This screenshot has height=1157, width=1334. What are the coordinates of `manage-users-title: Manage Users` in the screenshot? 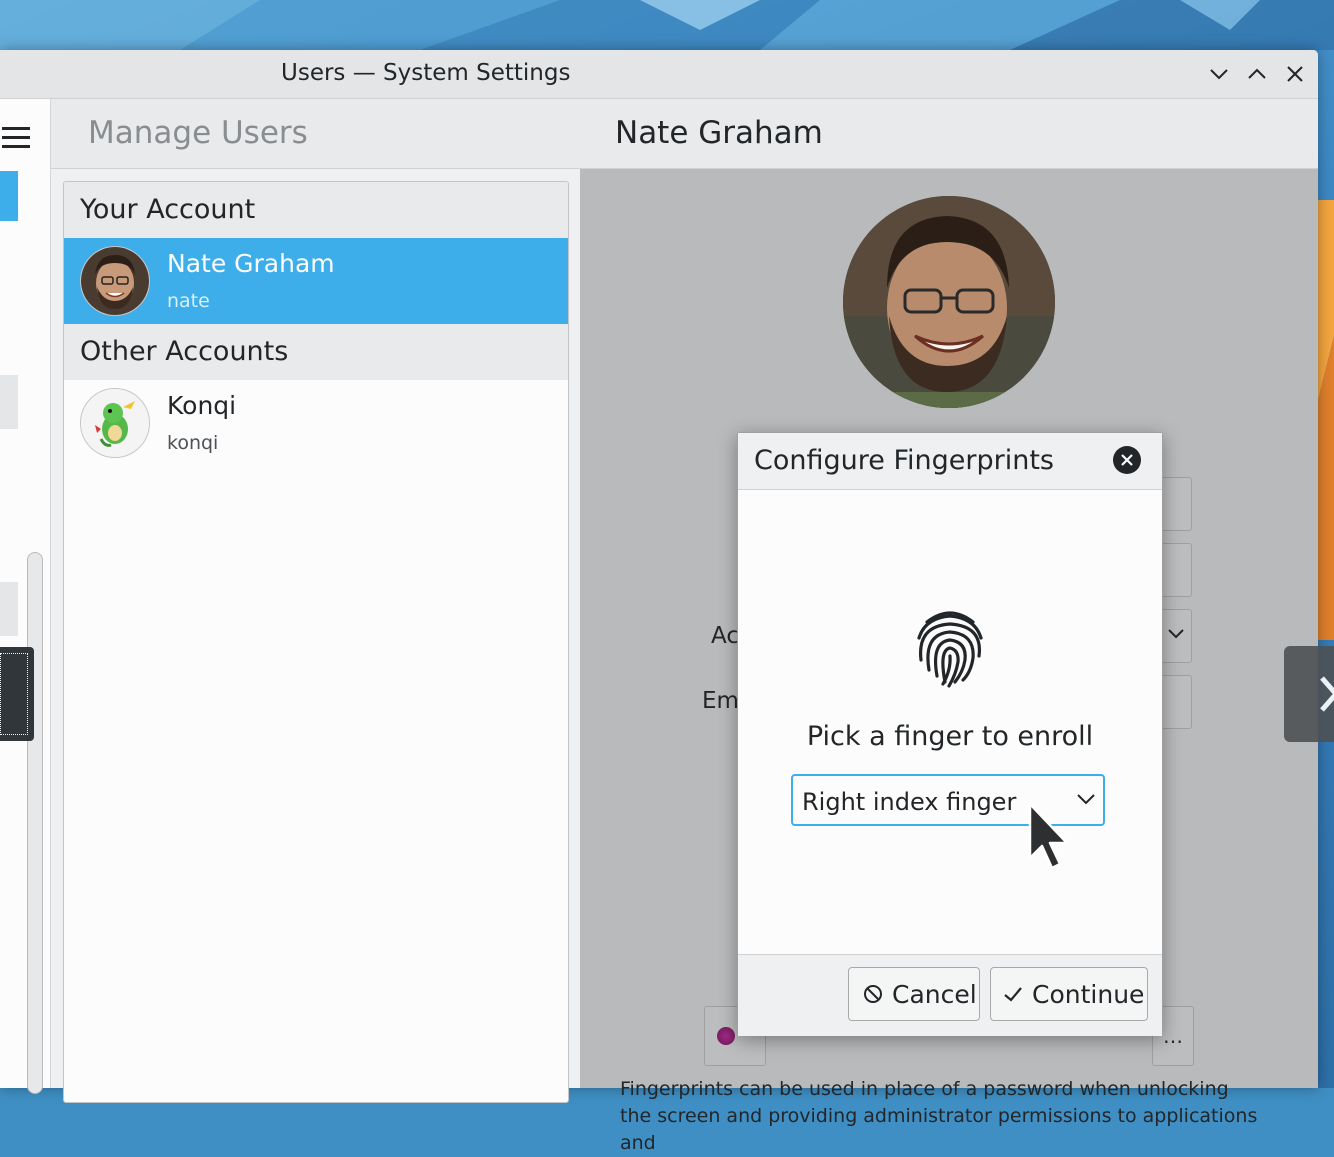 It's located at (198, 133).